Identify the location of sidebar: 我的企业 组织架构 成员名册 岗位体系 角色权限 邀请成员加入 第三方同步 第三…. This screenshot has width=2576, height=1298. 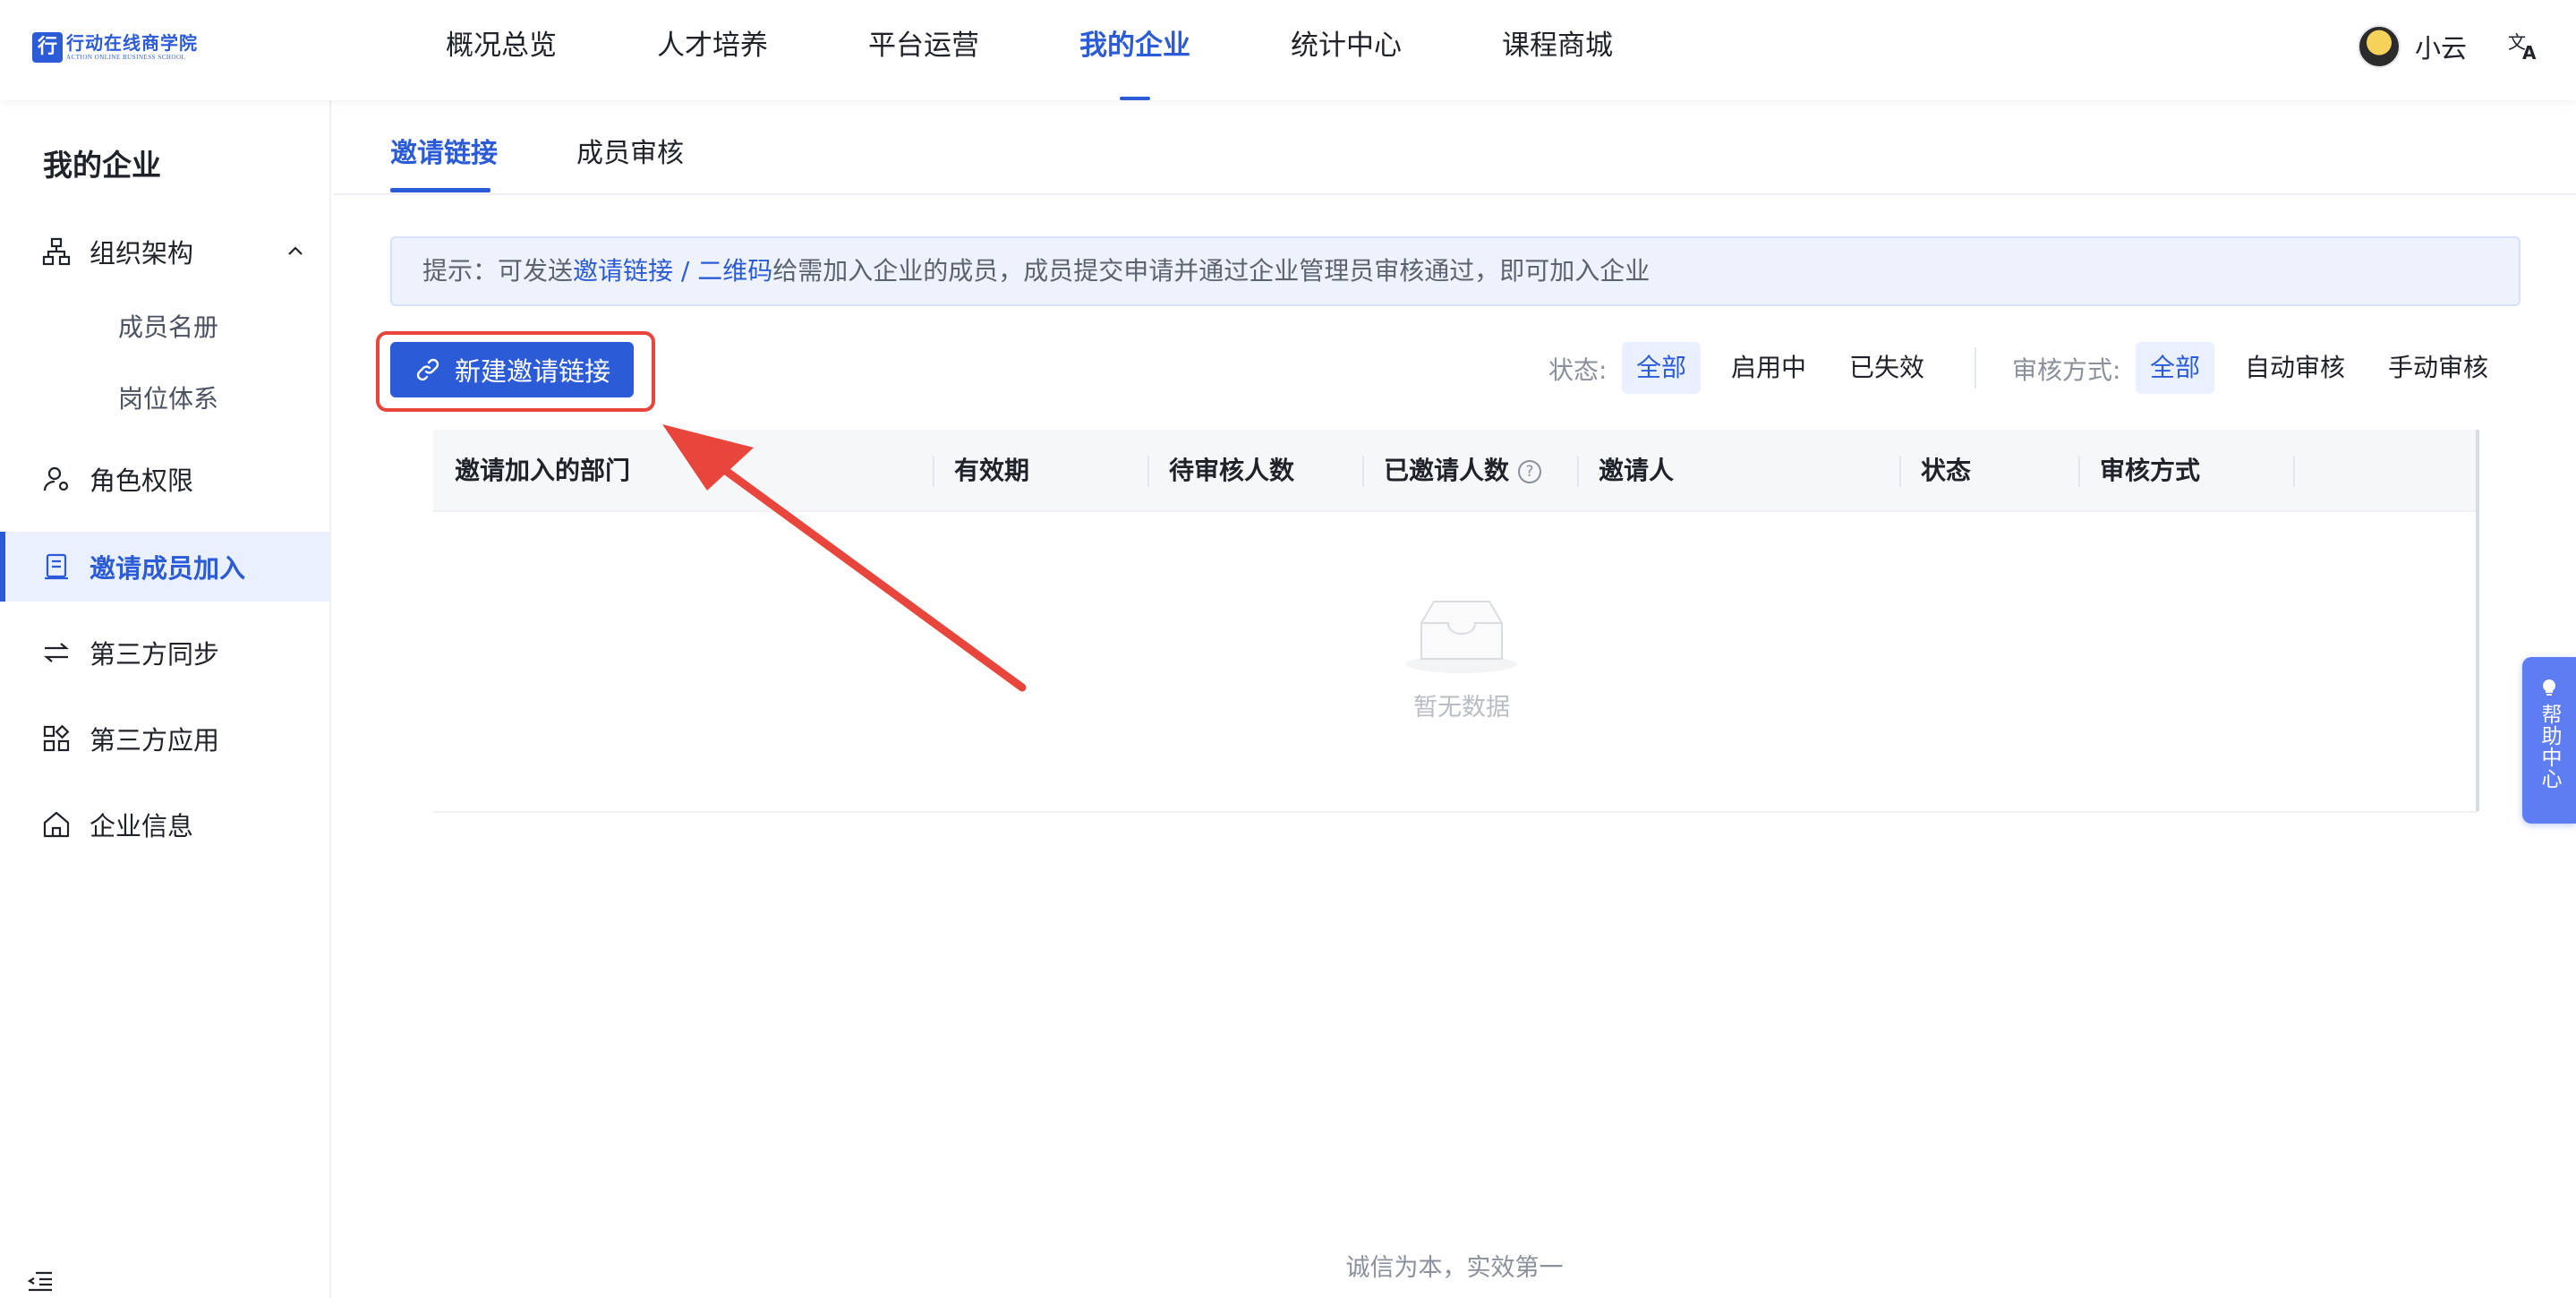
(165, 699).